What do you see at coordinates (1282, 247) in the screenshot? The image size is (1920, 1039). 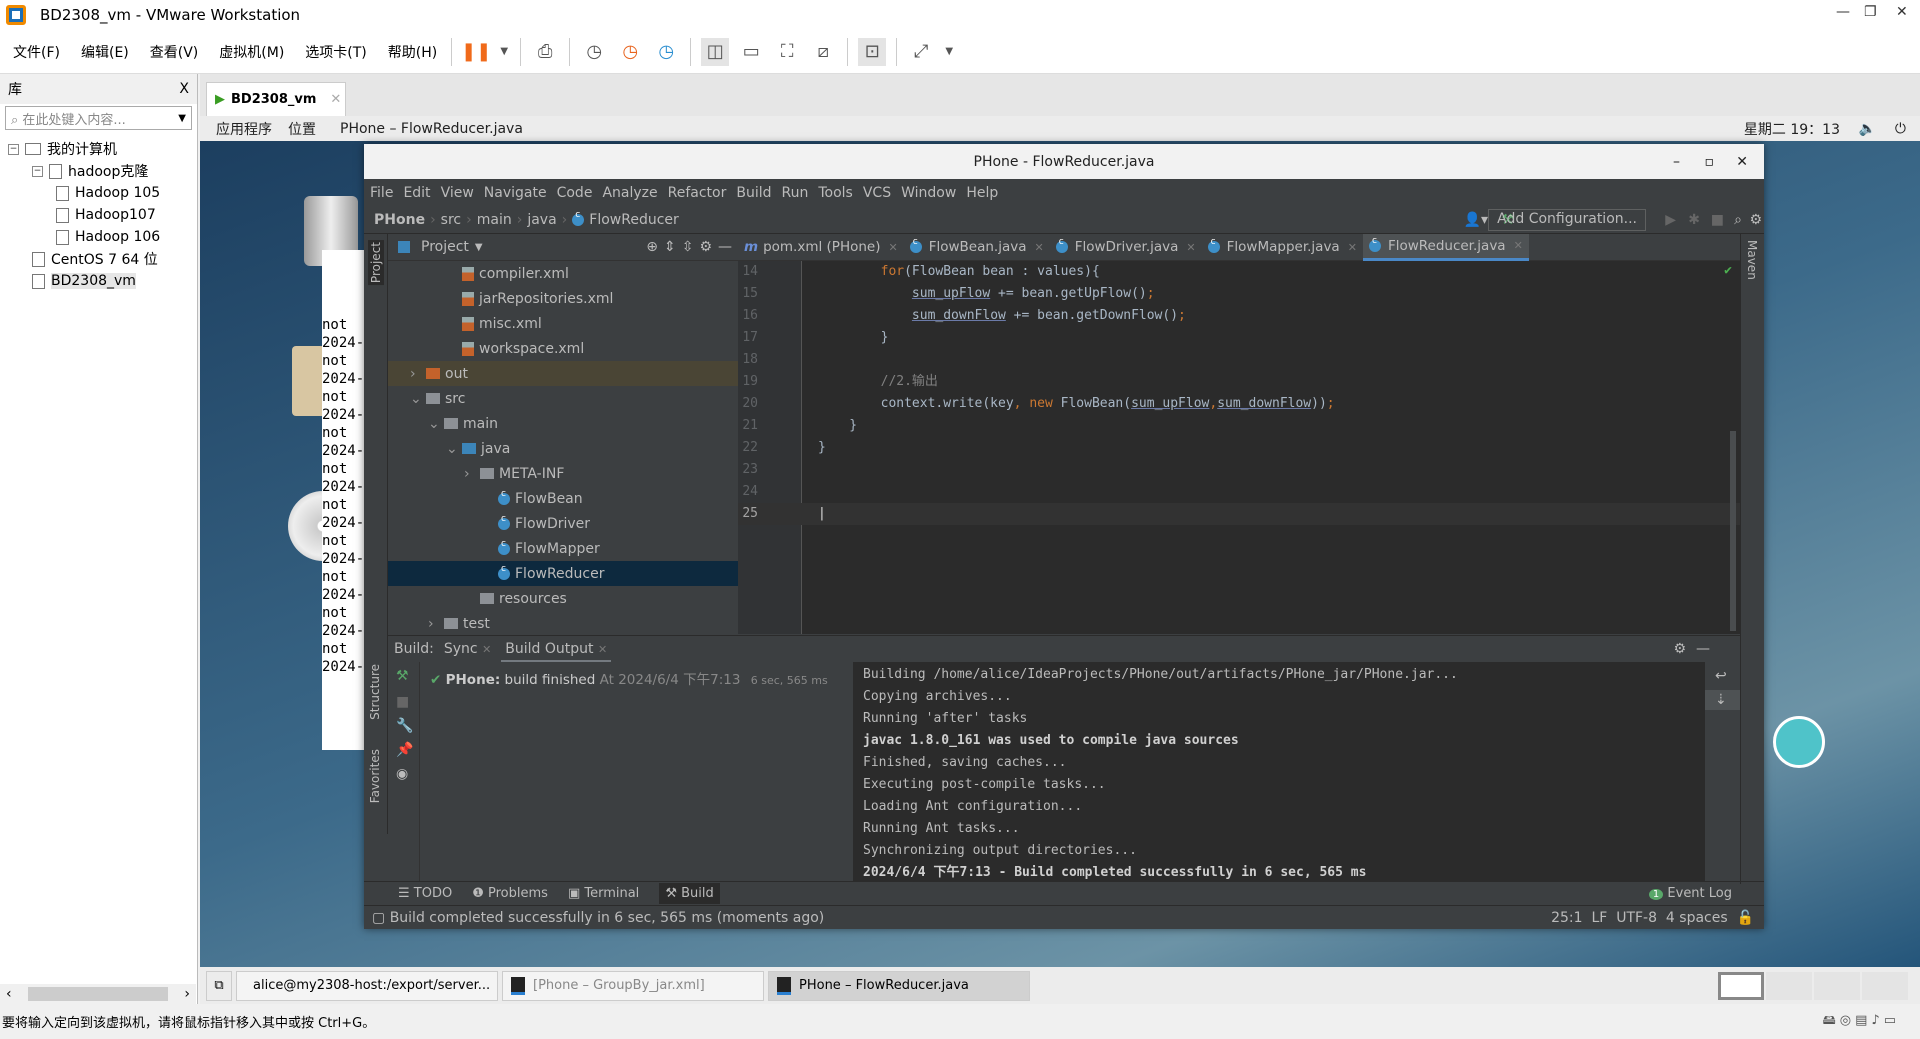 I see `editor-tab: FlowMapper.java ✕` at bounding box center [1282, 247].